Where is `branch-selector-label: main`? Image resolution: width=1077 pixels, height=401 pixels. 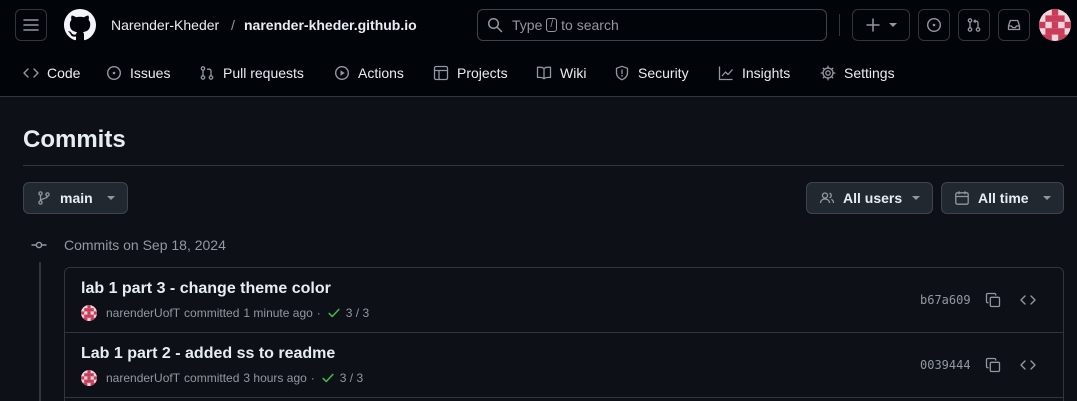 branch-selector-label: main is located at coordinates (76, 198).